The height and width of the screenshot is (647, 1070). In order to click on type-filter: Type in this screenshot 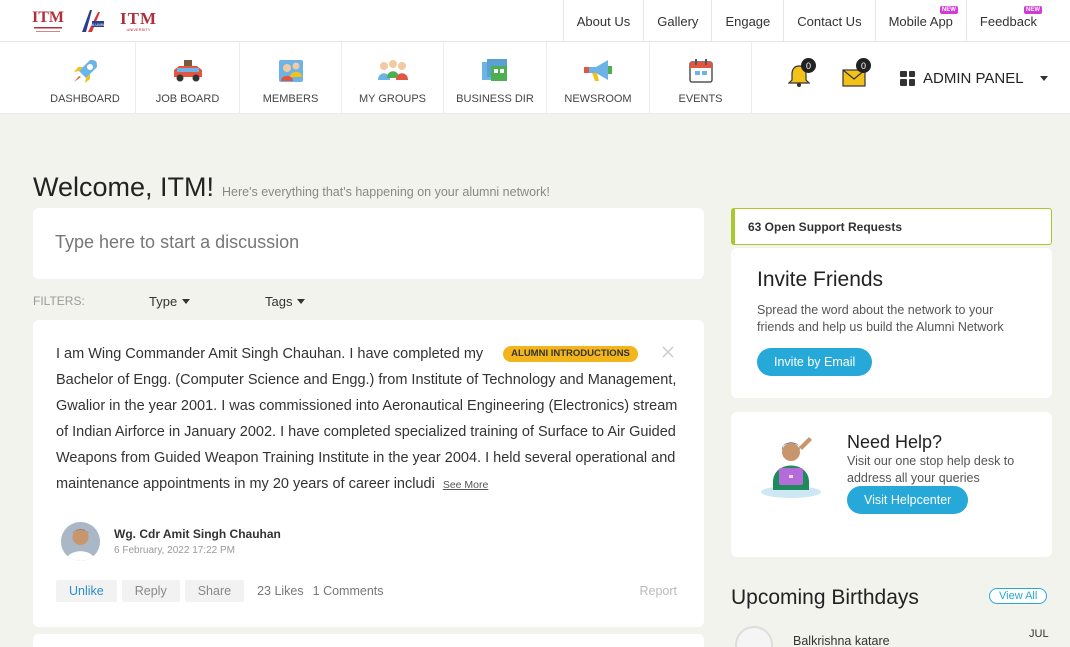, I will do `click(170, 301)`.